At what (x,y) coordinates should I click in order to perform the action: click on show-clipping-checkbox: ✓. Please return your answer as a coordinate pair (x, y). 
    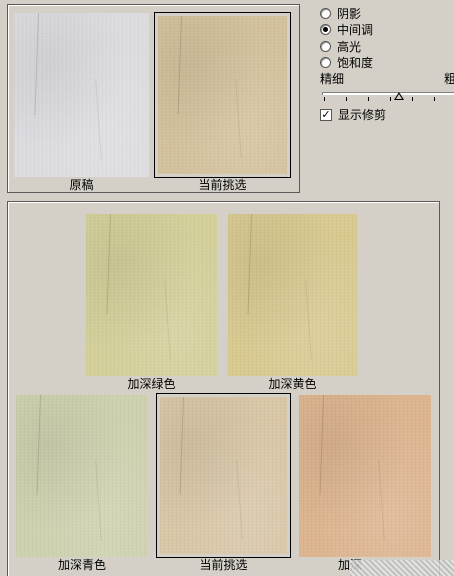
    Looking at the image, I should click on (326, 114).